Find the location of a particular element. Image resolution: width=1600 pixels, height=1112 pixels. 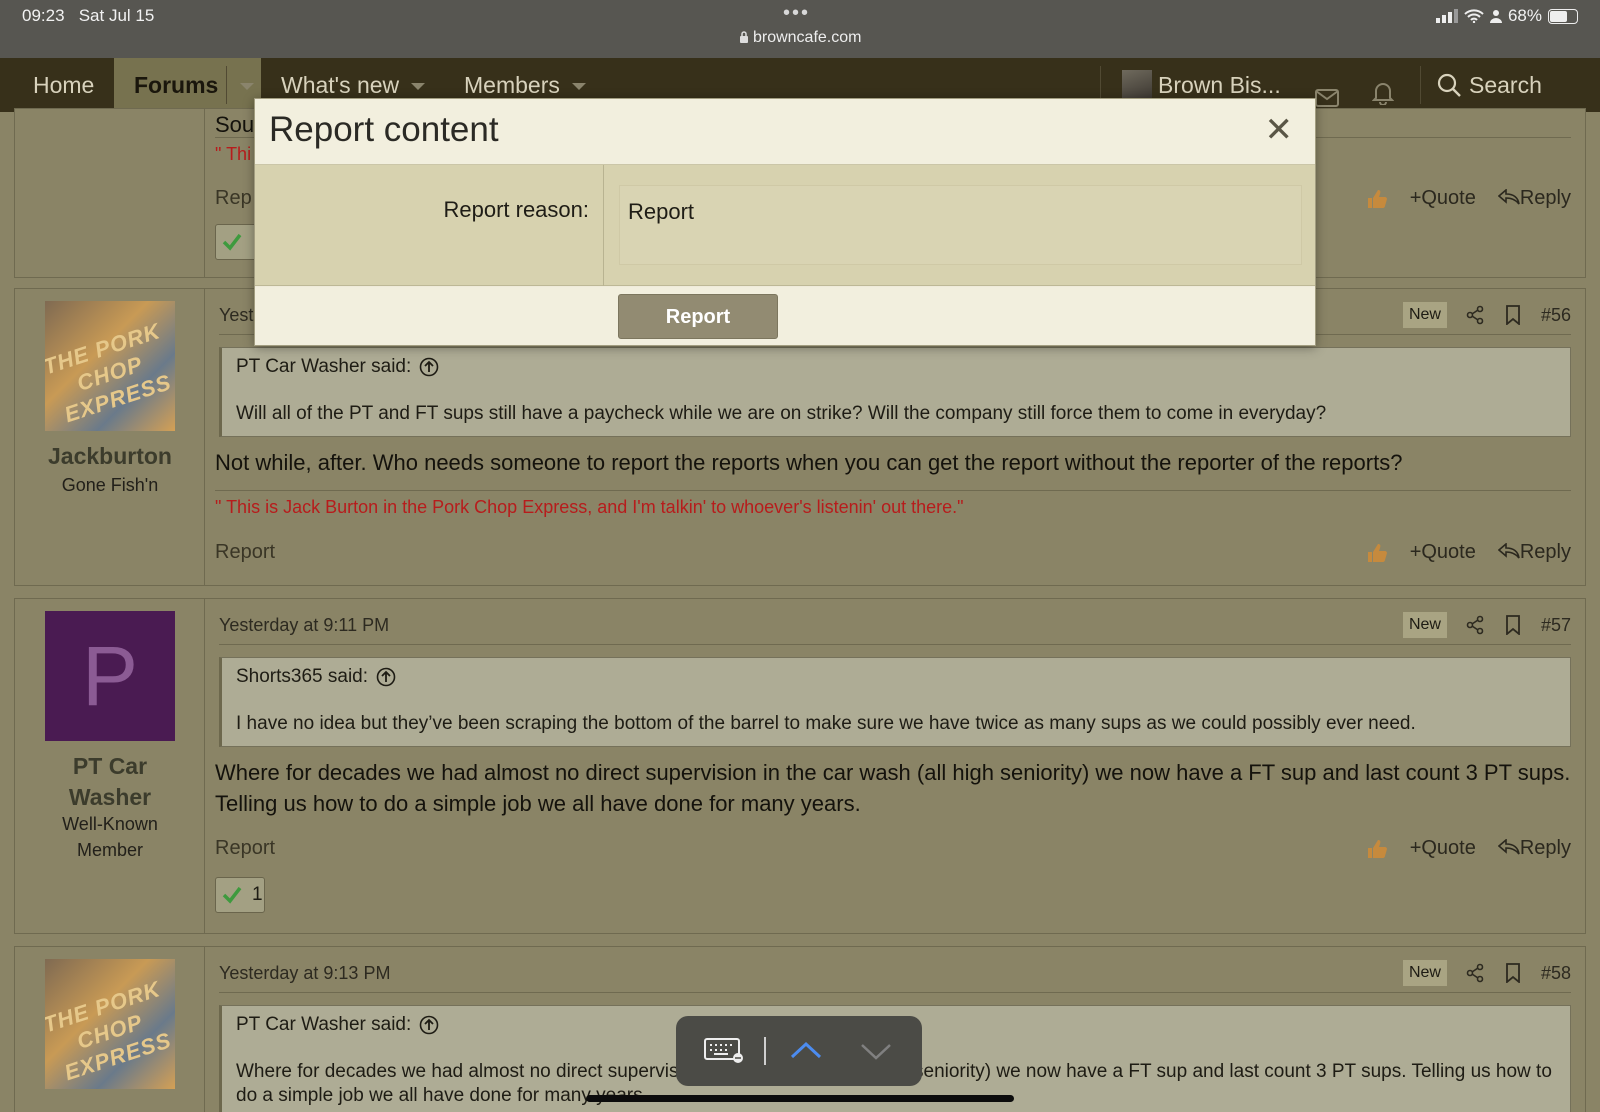

dialog-title: Report content is located at coordinates (384, 129).